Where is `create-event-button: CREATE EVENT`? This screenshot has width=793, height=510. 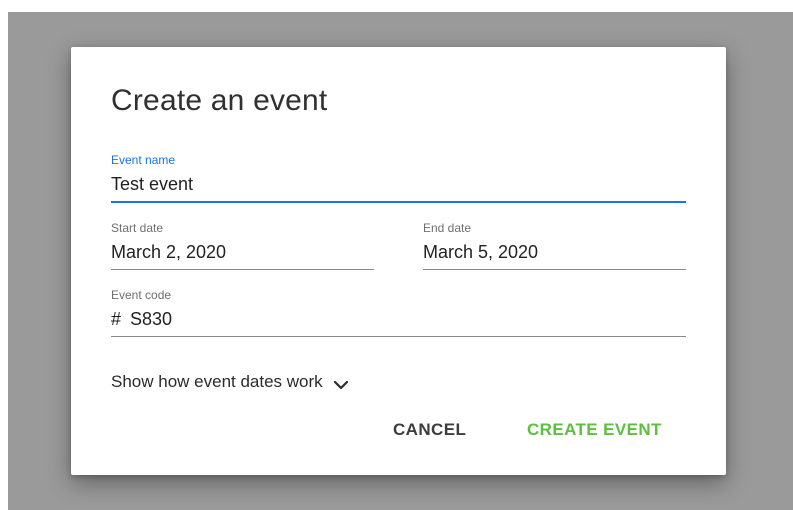
create-event-button: CREATE EVENT is located at coordinates (594, 430).